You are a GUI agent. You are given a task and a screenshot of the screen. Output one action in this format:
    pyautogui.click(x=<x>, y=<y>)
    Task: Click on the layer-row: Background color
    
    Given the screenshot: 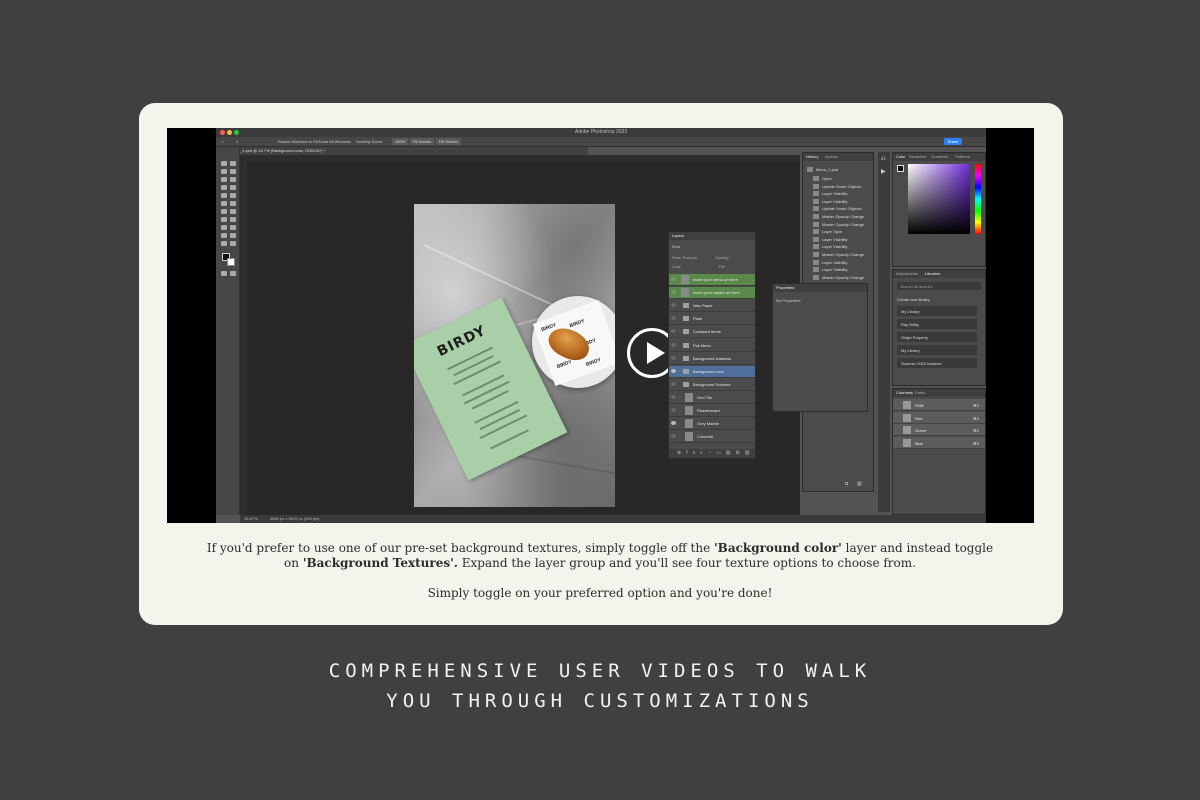 What is the action you would take?
    pyautogui.click(x=712, y=371)
    